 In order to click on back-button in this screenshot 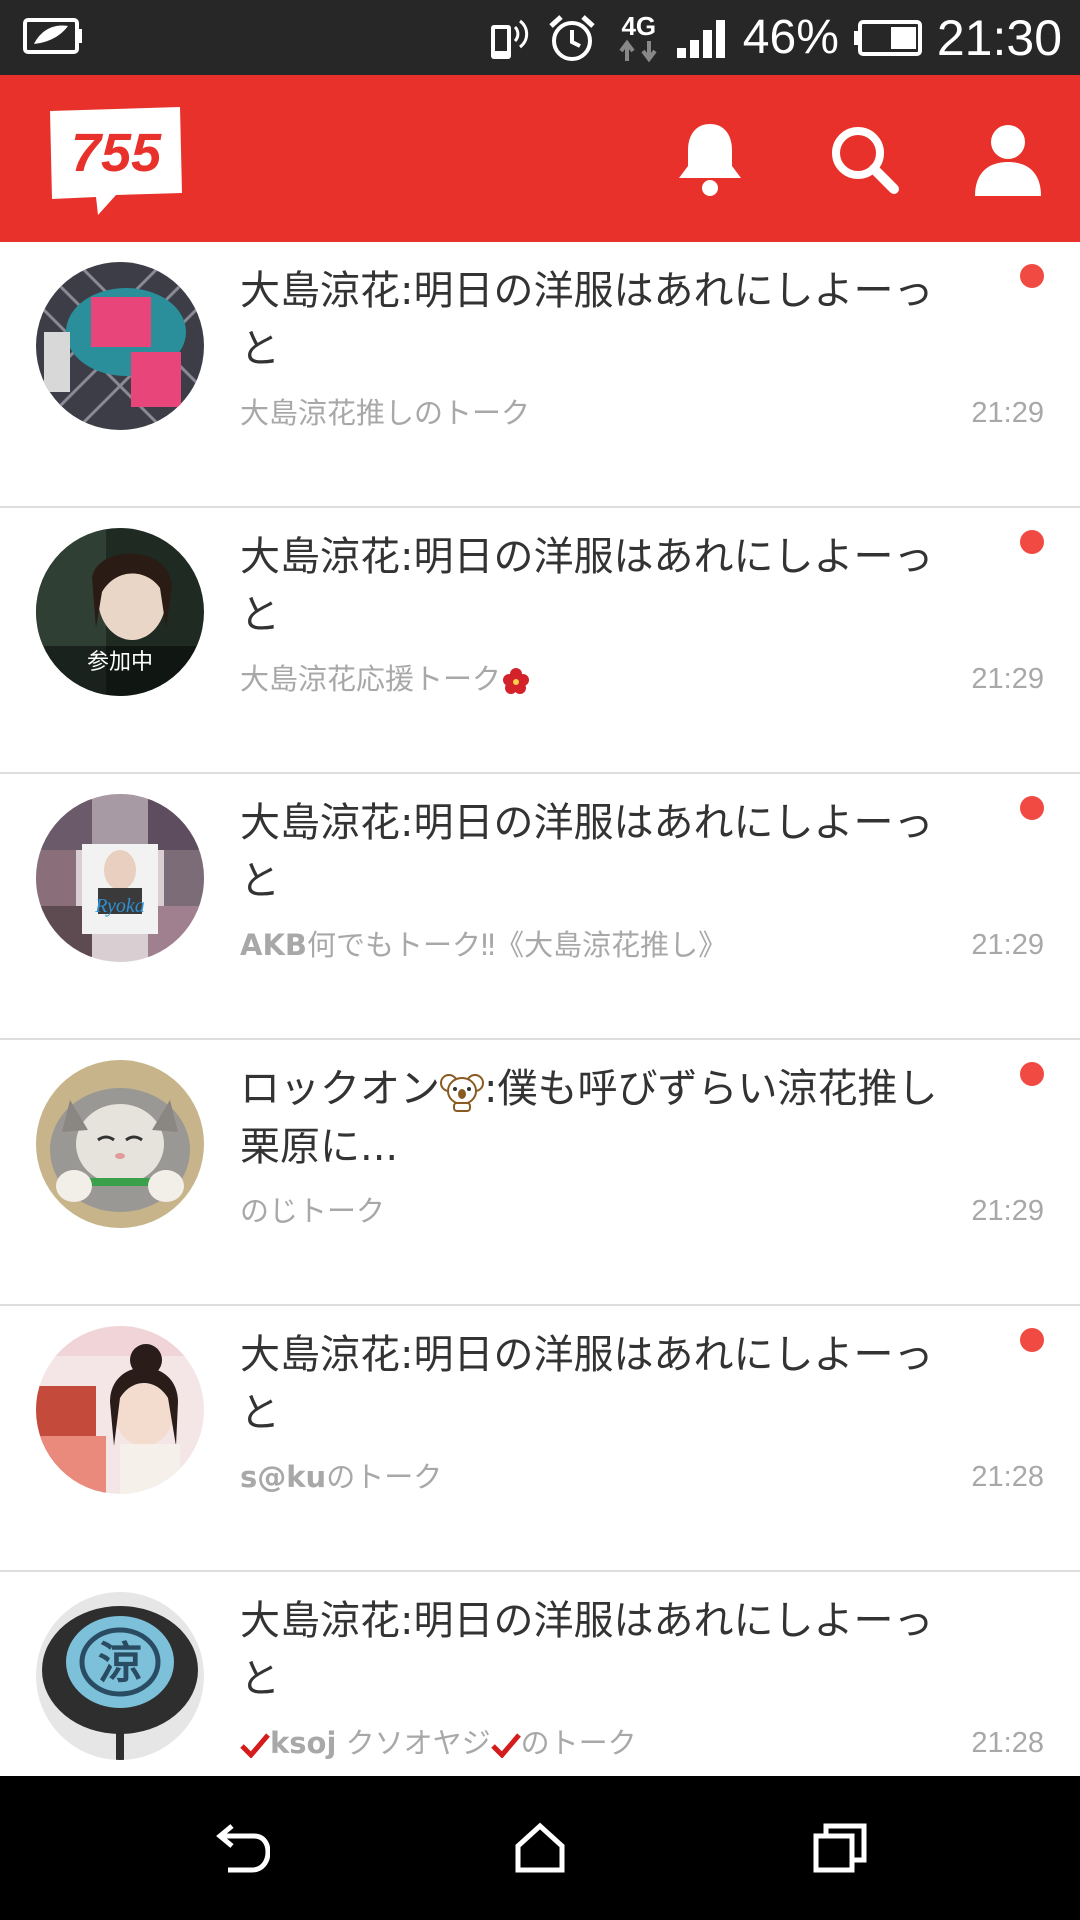, I will do `click(240, 1848)`.